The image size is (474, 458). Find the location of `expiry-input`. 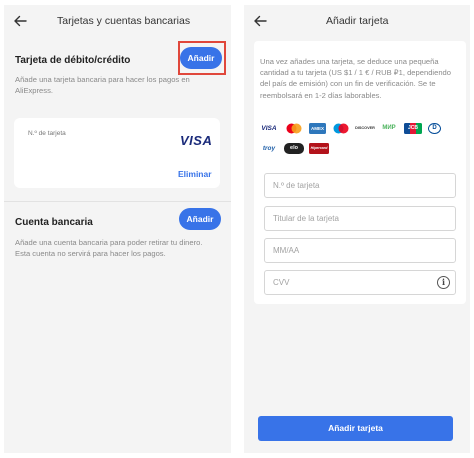

expiry-input is located at coordinates (360, 250).